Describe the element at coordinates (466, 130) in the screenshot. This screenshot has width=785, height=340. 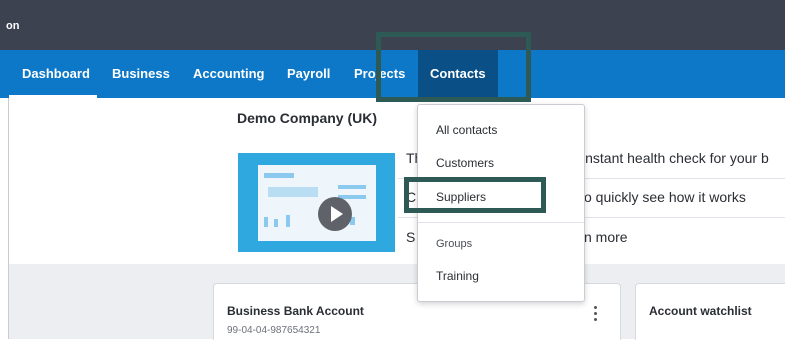
I see `menu-item-all-contacts: All contacts` at that location.